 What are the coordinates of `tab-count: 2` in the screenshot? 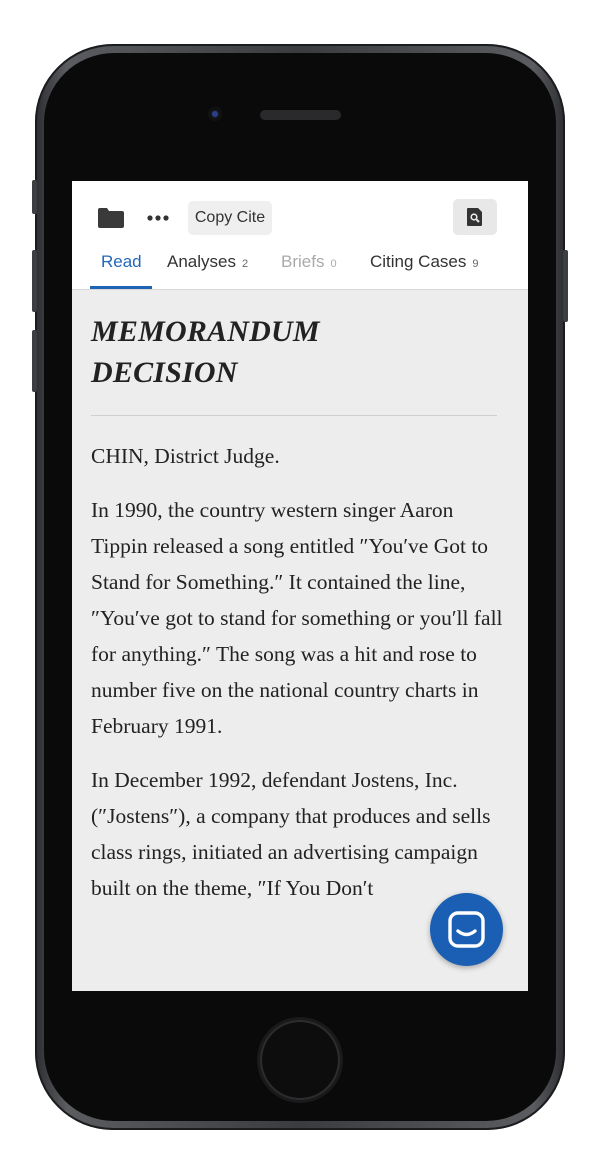 It's located at (245, 264).